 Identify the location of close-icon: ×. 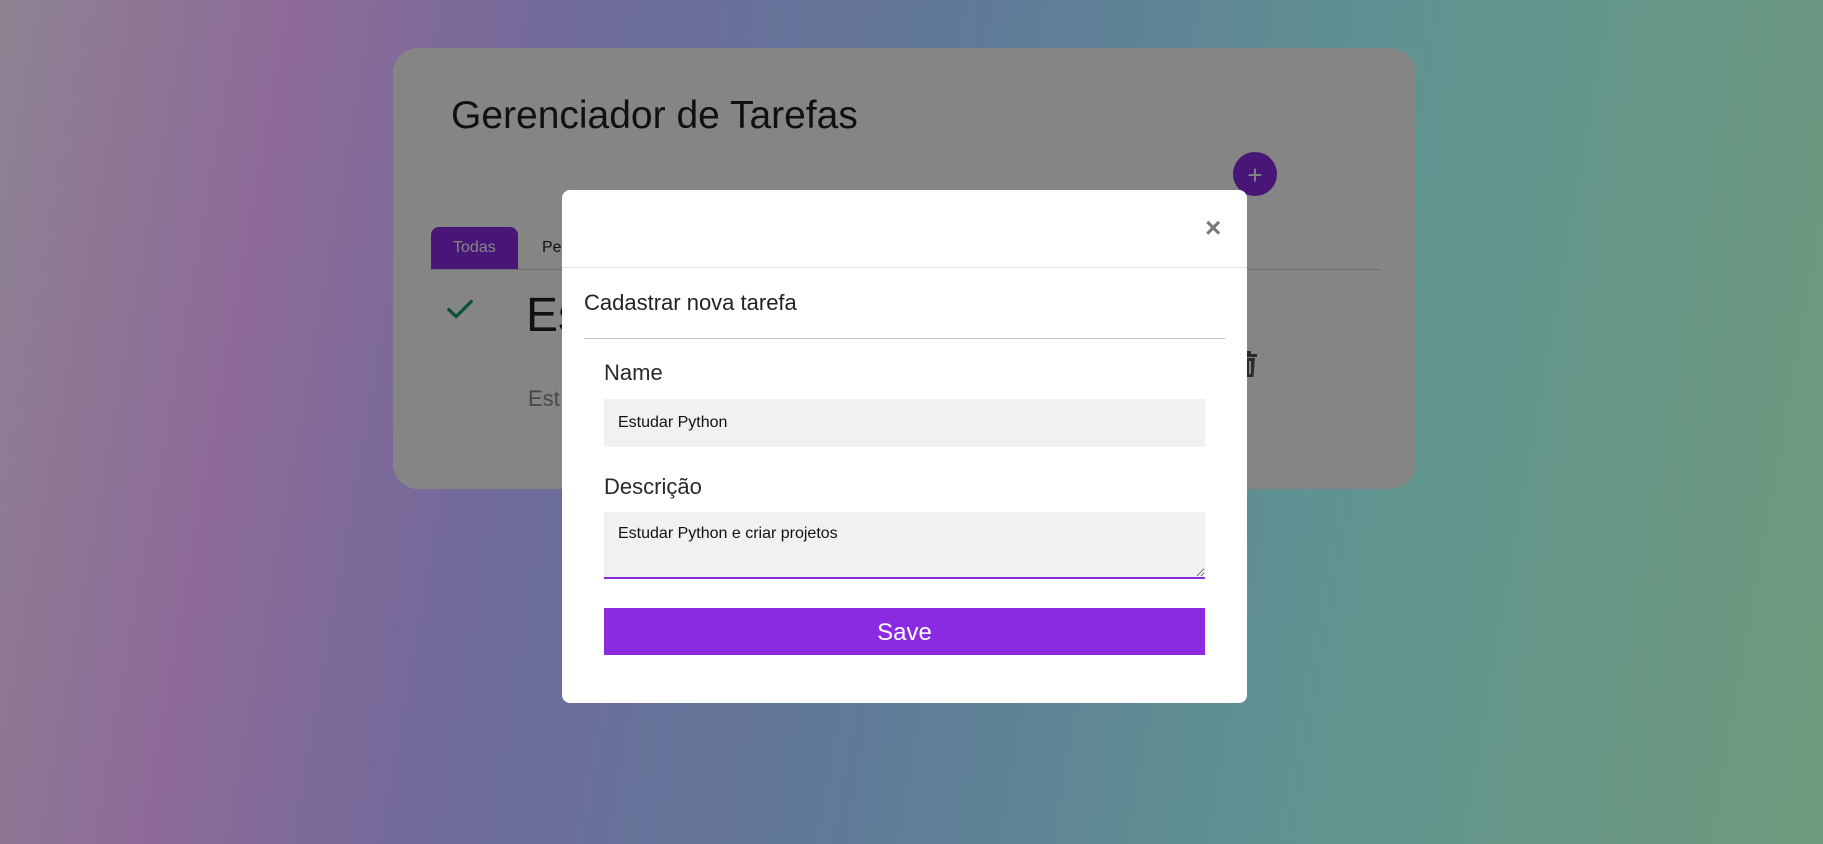
(1213, 228).